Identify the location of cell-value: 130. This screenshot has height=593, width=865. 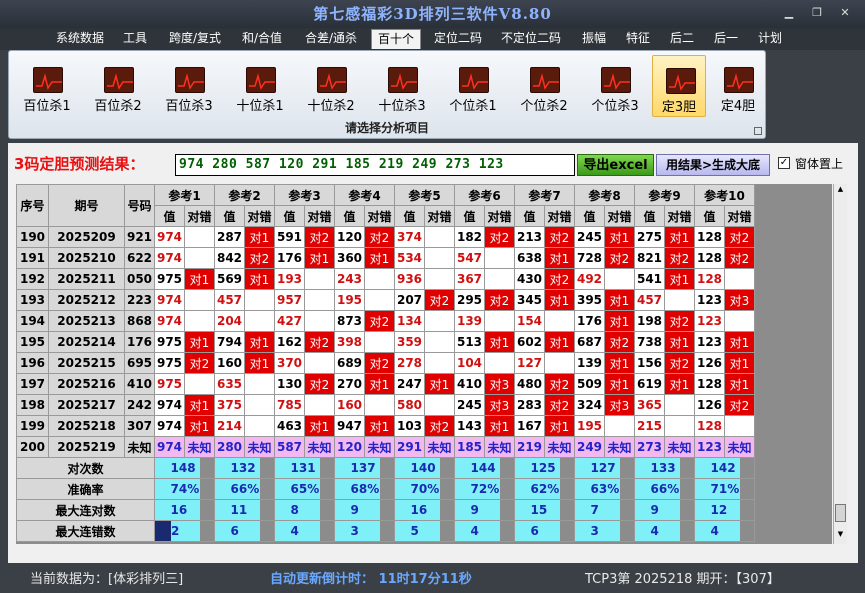
(289, 384).